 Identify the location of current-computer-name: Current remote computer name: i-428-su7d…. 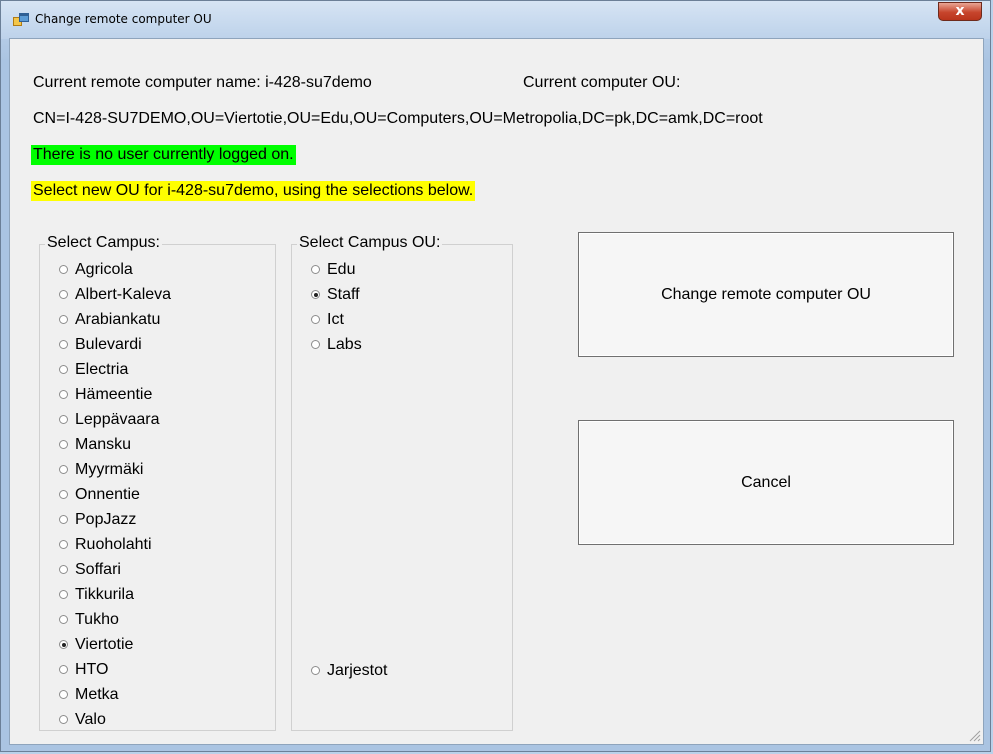
(202, 82).